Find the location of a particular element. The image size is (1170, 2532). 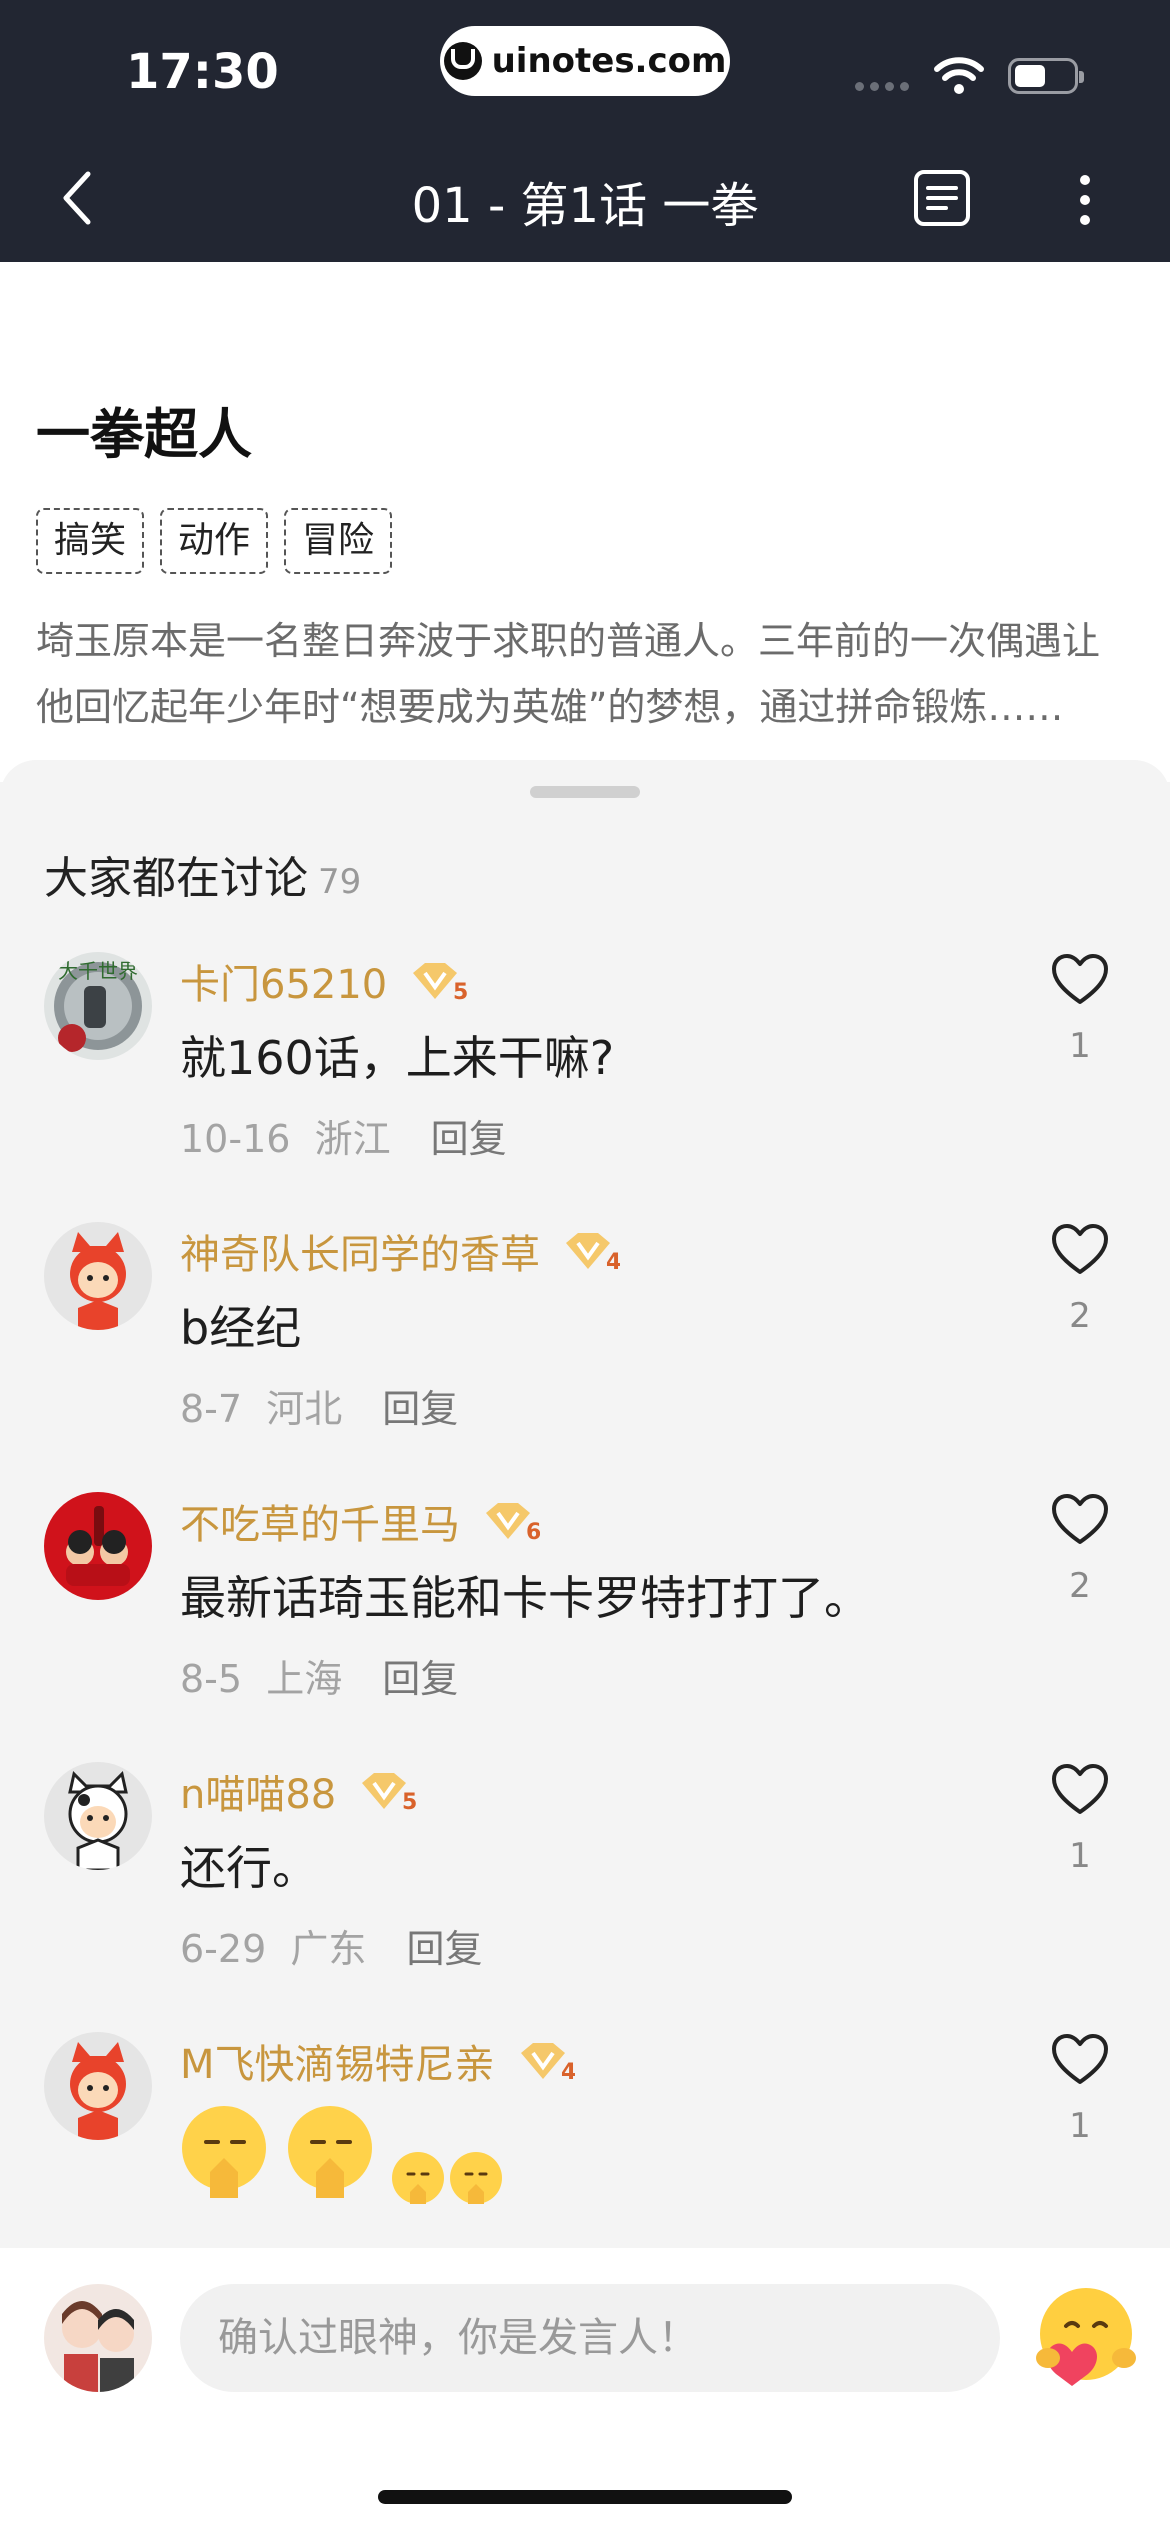

username-text: 不吃草的千里马 is located at coordinates (320, 1525).